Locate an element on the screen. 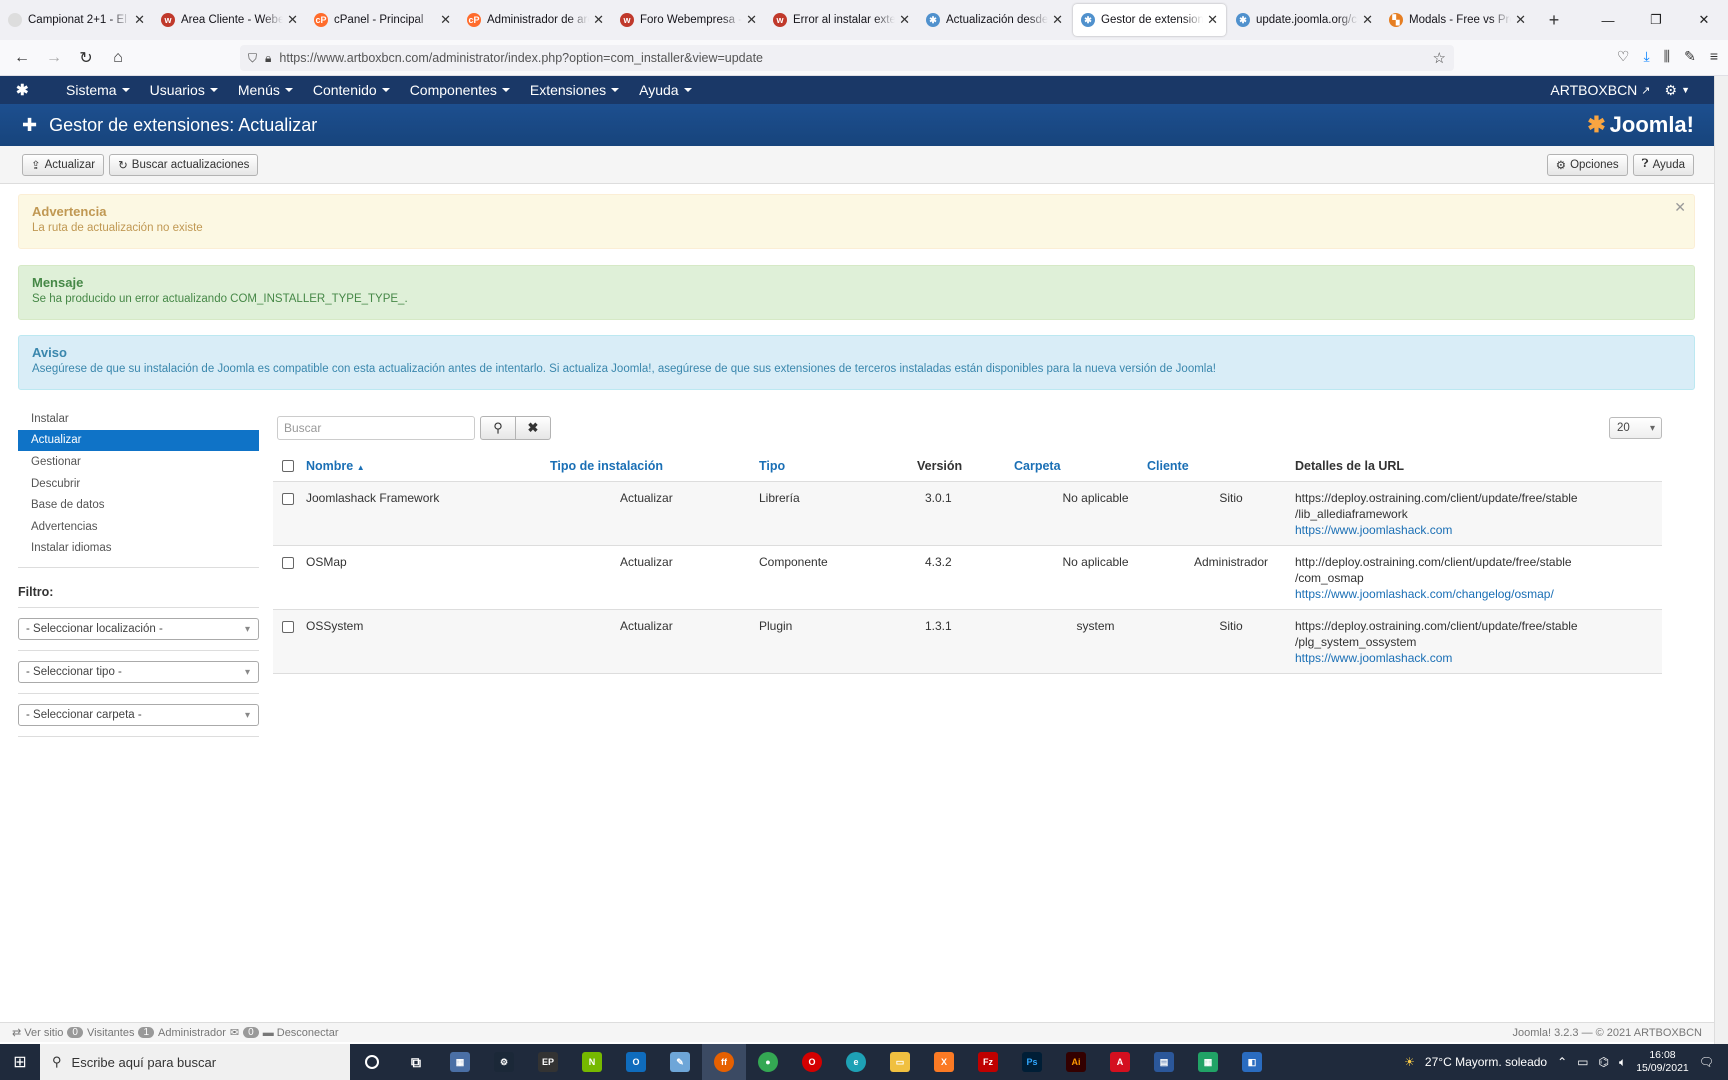 The height and width of the screenshot is (1080, 1728). new-tab-button: + is located at coordinates (1554, 20).